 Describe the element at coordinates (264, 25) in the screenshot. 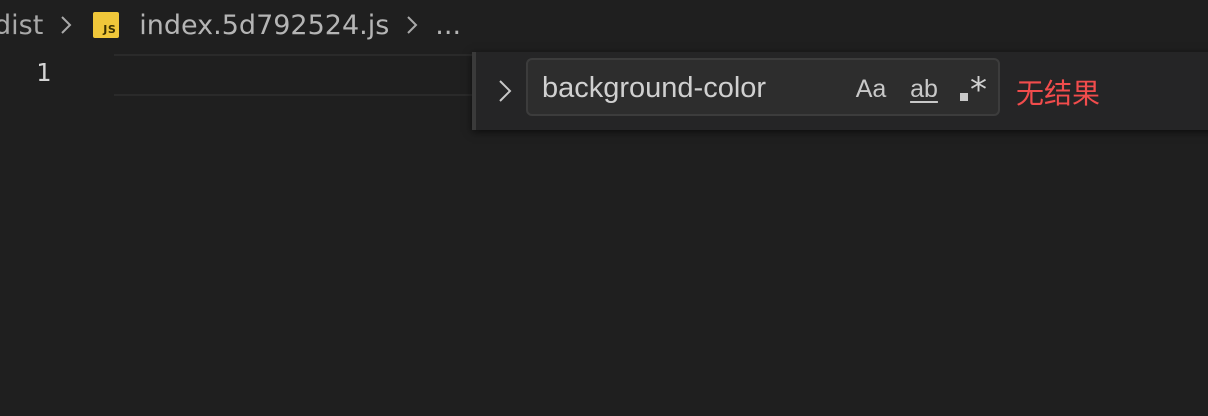

I see `breadcrumb-file: index.5d792524.js` at that location.